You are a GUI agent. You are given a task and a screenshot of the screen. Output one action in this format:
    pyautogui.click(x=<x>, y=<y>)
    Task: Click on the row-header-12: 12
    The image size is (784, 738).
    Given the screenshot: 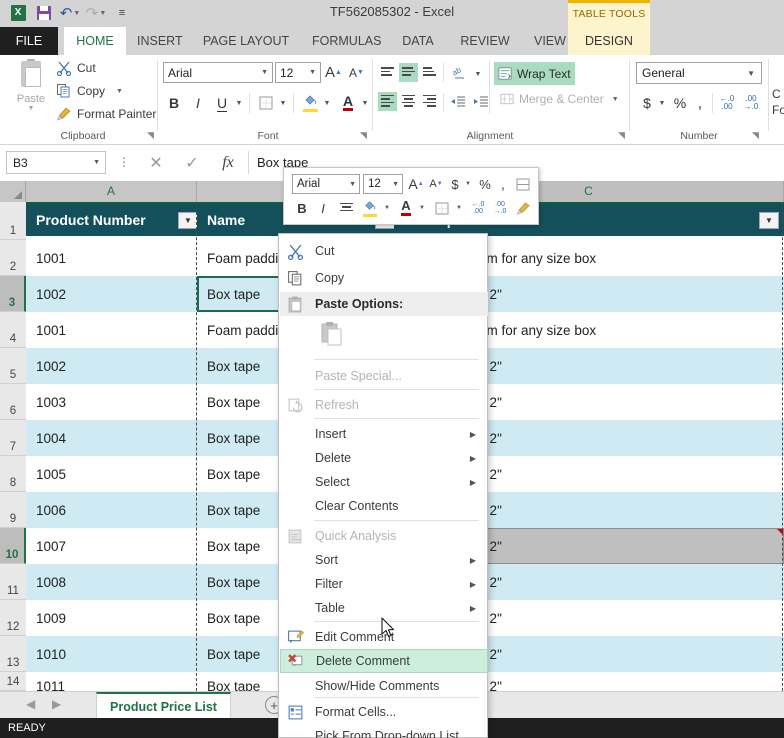 What is the action you would take?
    pyautogui.click(x=13, y=618)
    